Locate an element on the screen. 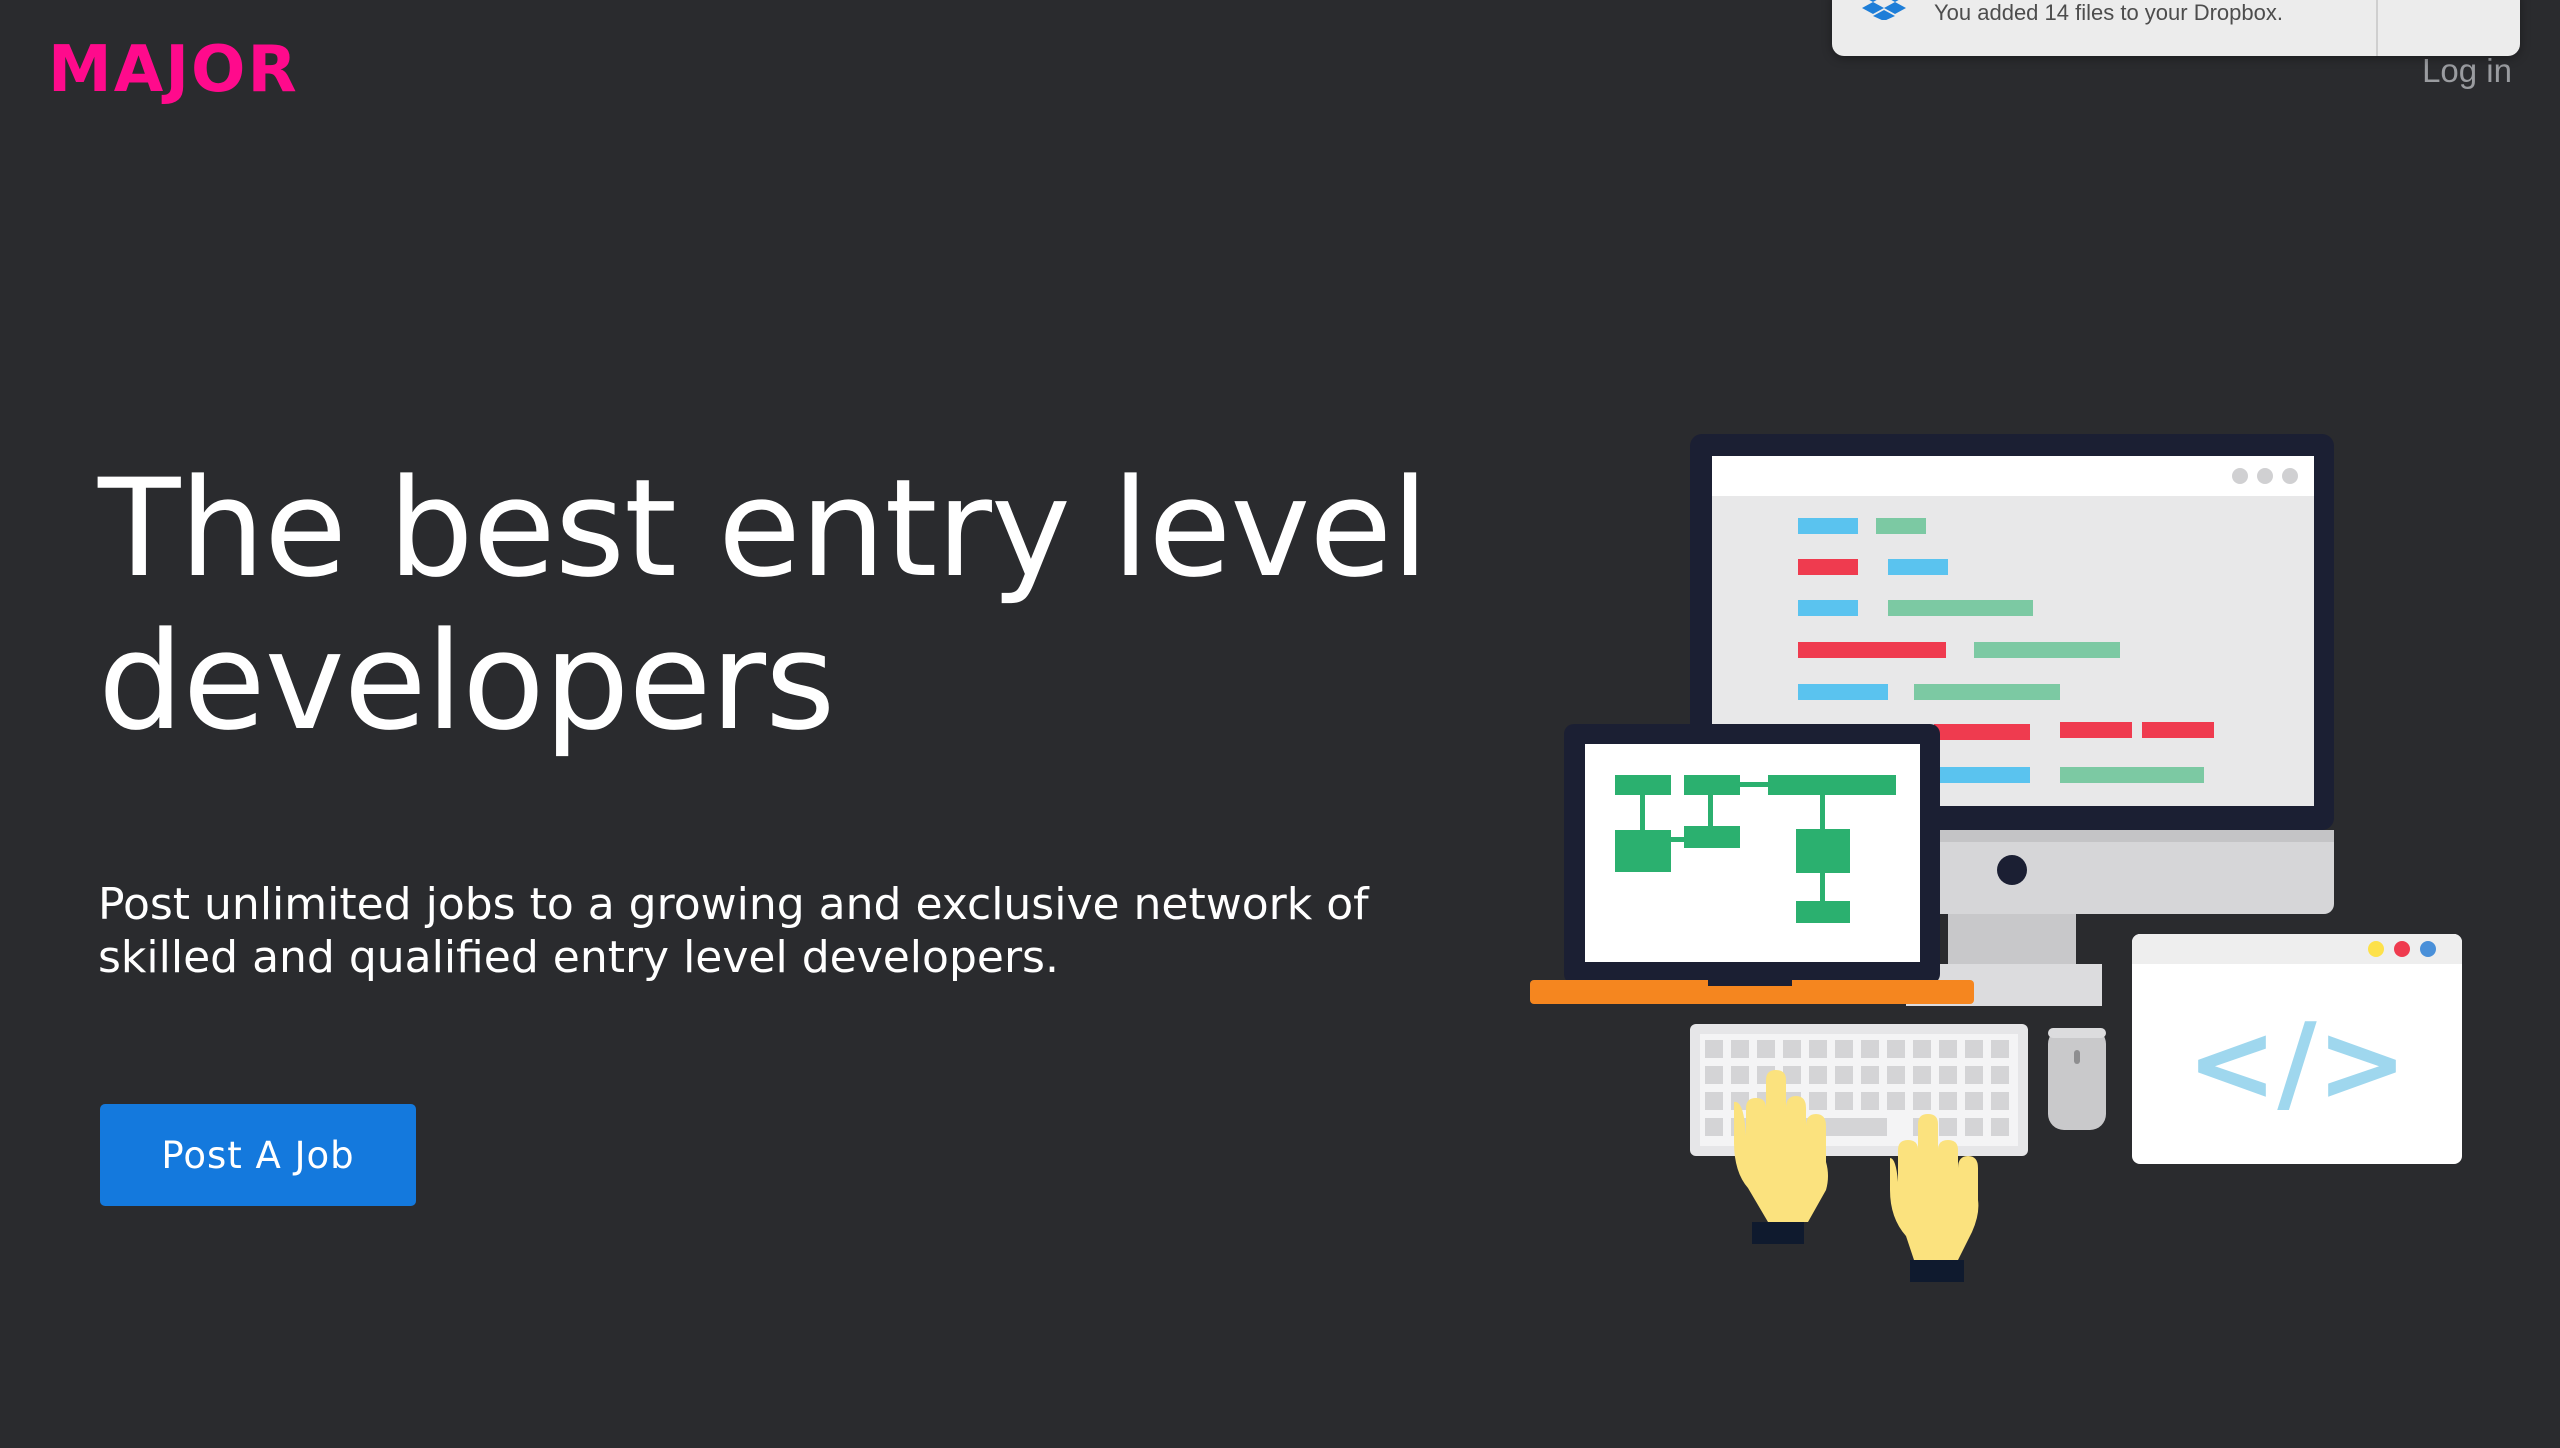  headline-line-1: The best entry level is located at coordinates (763, 528).